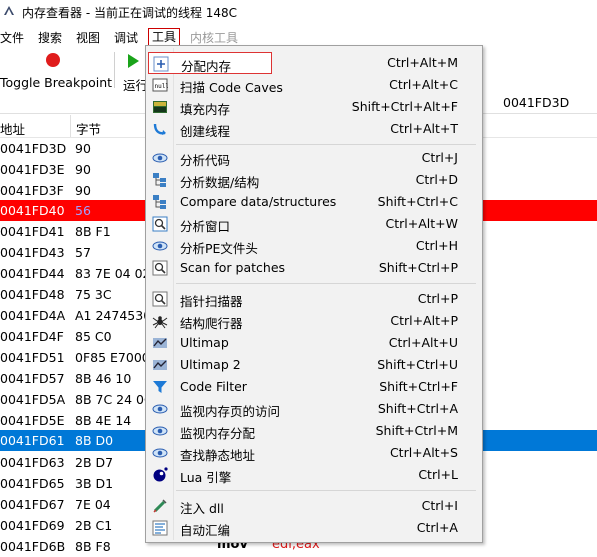  I want to click on menu-item-shortcut: Ctrl+I, so click(439, 505).